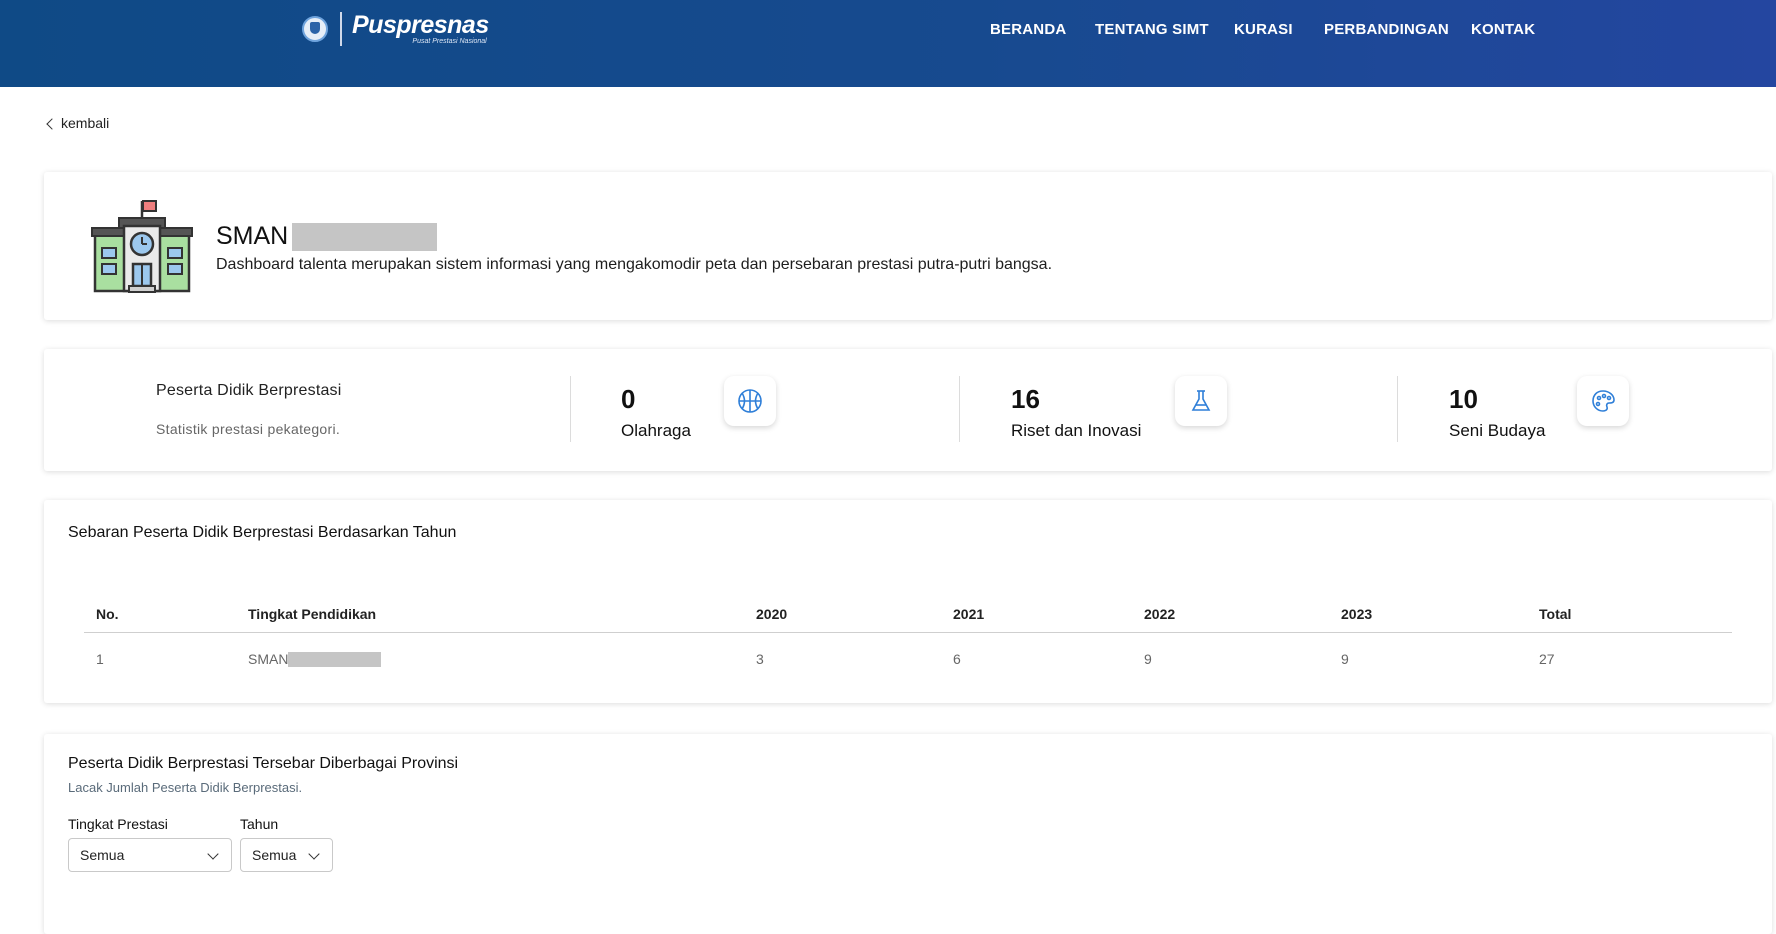 This screenshot has height=934, width=1776. Describe the element at coordinates (52, 123) in the screenshot. I see `chevron-left-icon` at that location.